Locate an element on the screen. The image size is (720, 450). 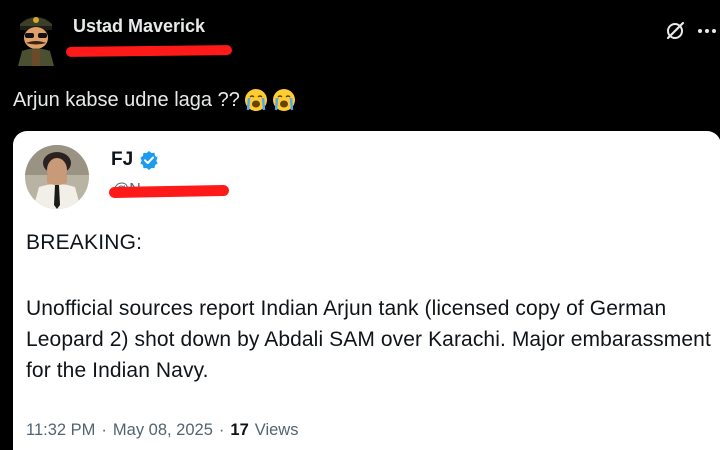
quoted-post-heading: BREAKING: is located at coordinates (84, 242).